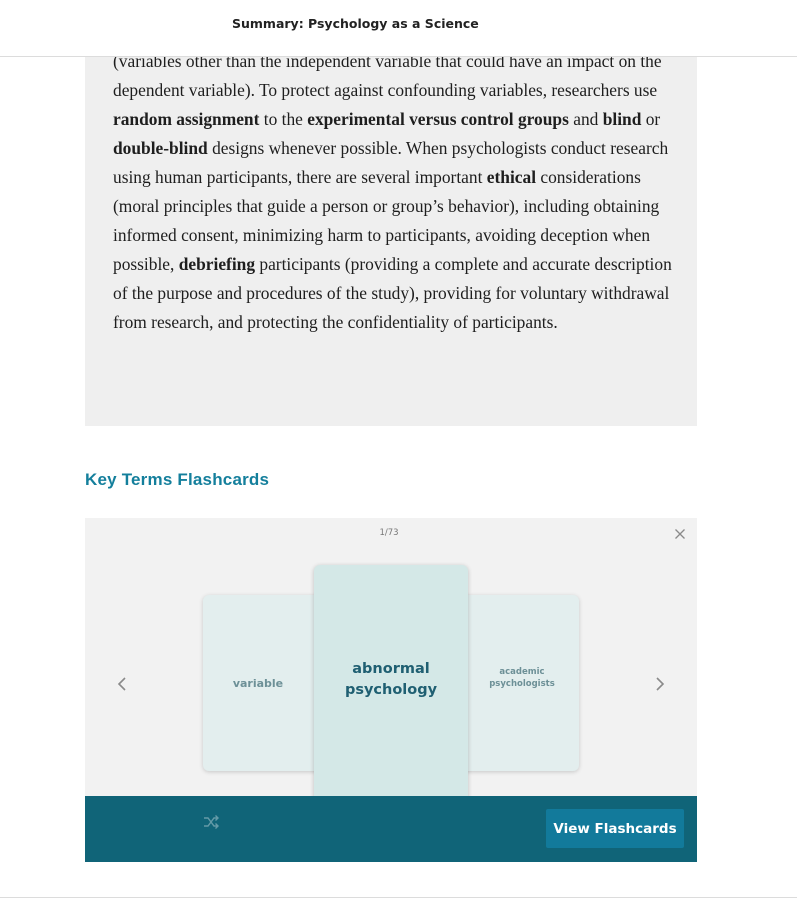 The height and width of the screenshot is (899, 797). I want to click on key-term: debriefing, so click(217, 264).